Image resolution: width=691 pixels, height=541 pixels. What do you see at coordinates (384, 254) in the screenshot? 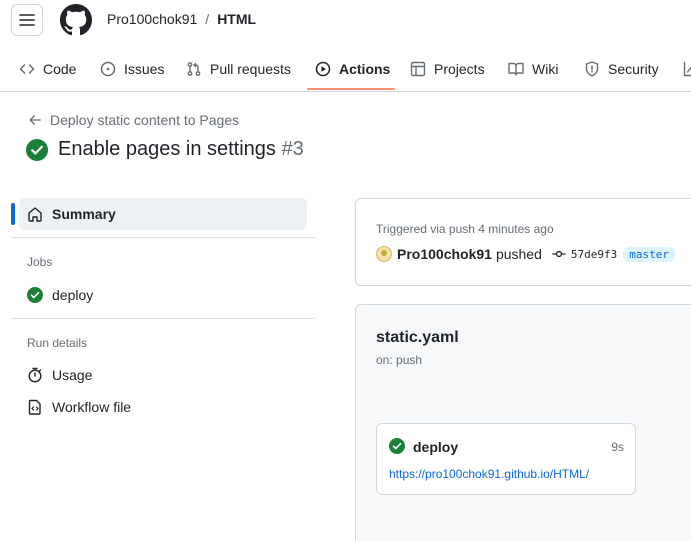
I see `avatar` at bounding box center [384, 254].